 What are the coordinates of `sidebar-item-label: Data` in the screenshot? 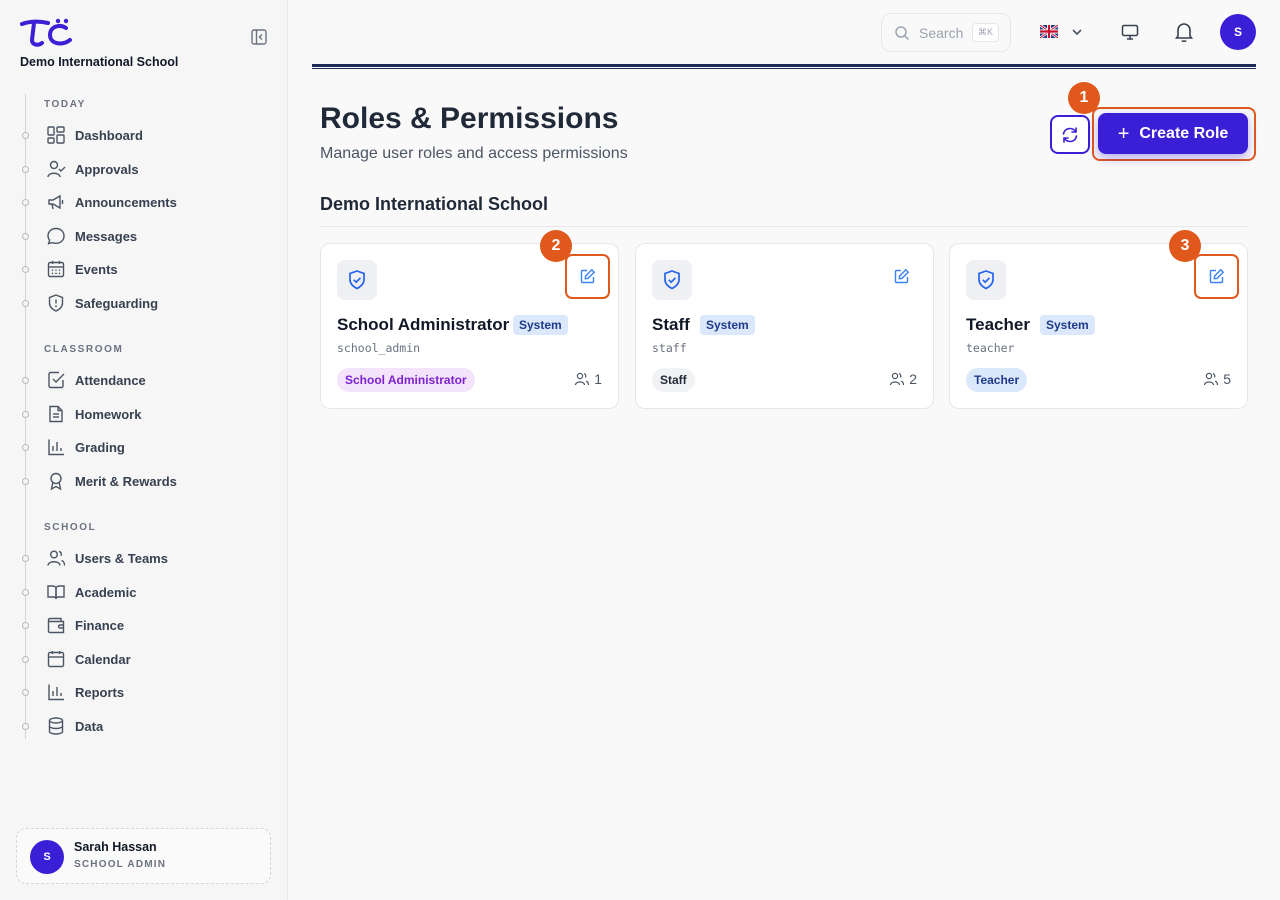 It's located at (89, 726).